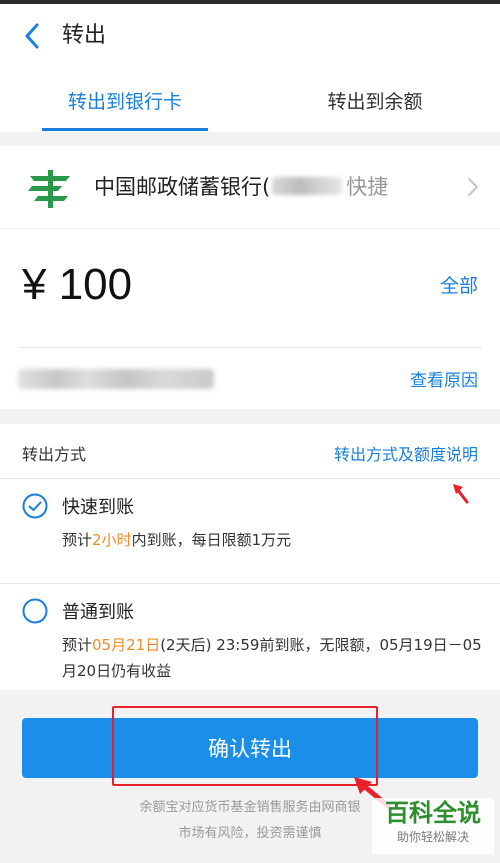 The image size is (500, 863). What do you see at coordinates (406, 453) in the screenshot?
I see `method-info-link: 转出方式及额度说明` at bounding box center [406, 453].